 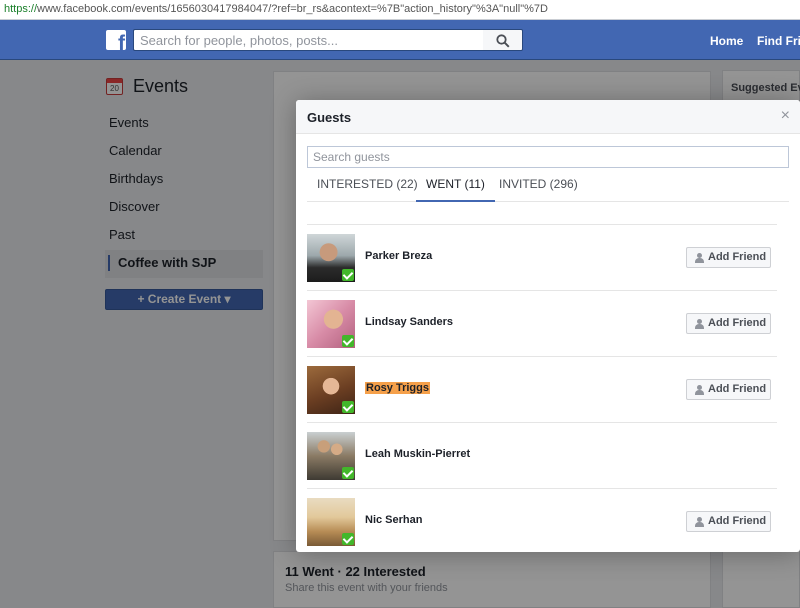 I want to click on search-icon, so click(x=503, y=41).